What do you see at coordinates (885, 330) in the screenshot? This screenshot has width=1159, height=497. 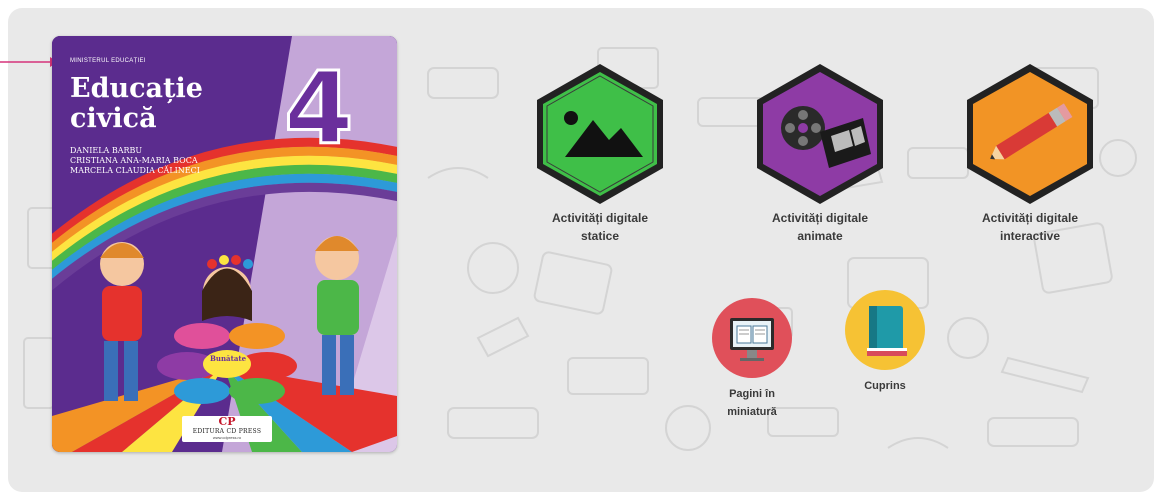 I see `book-stack-icon` at bounding box center [885, 330].